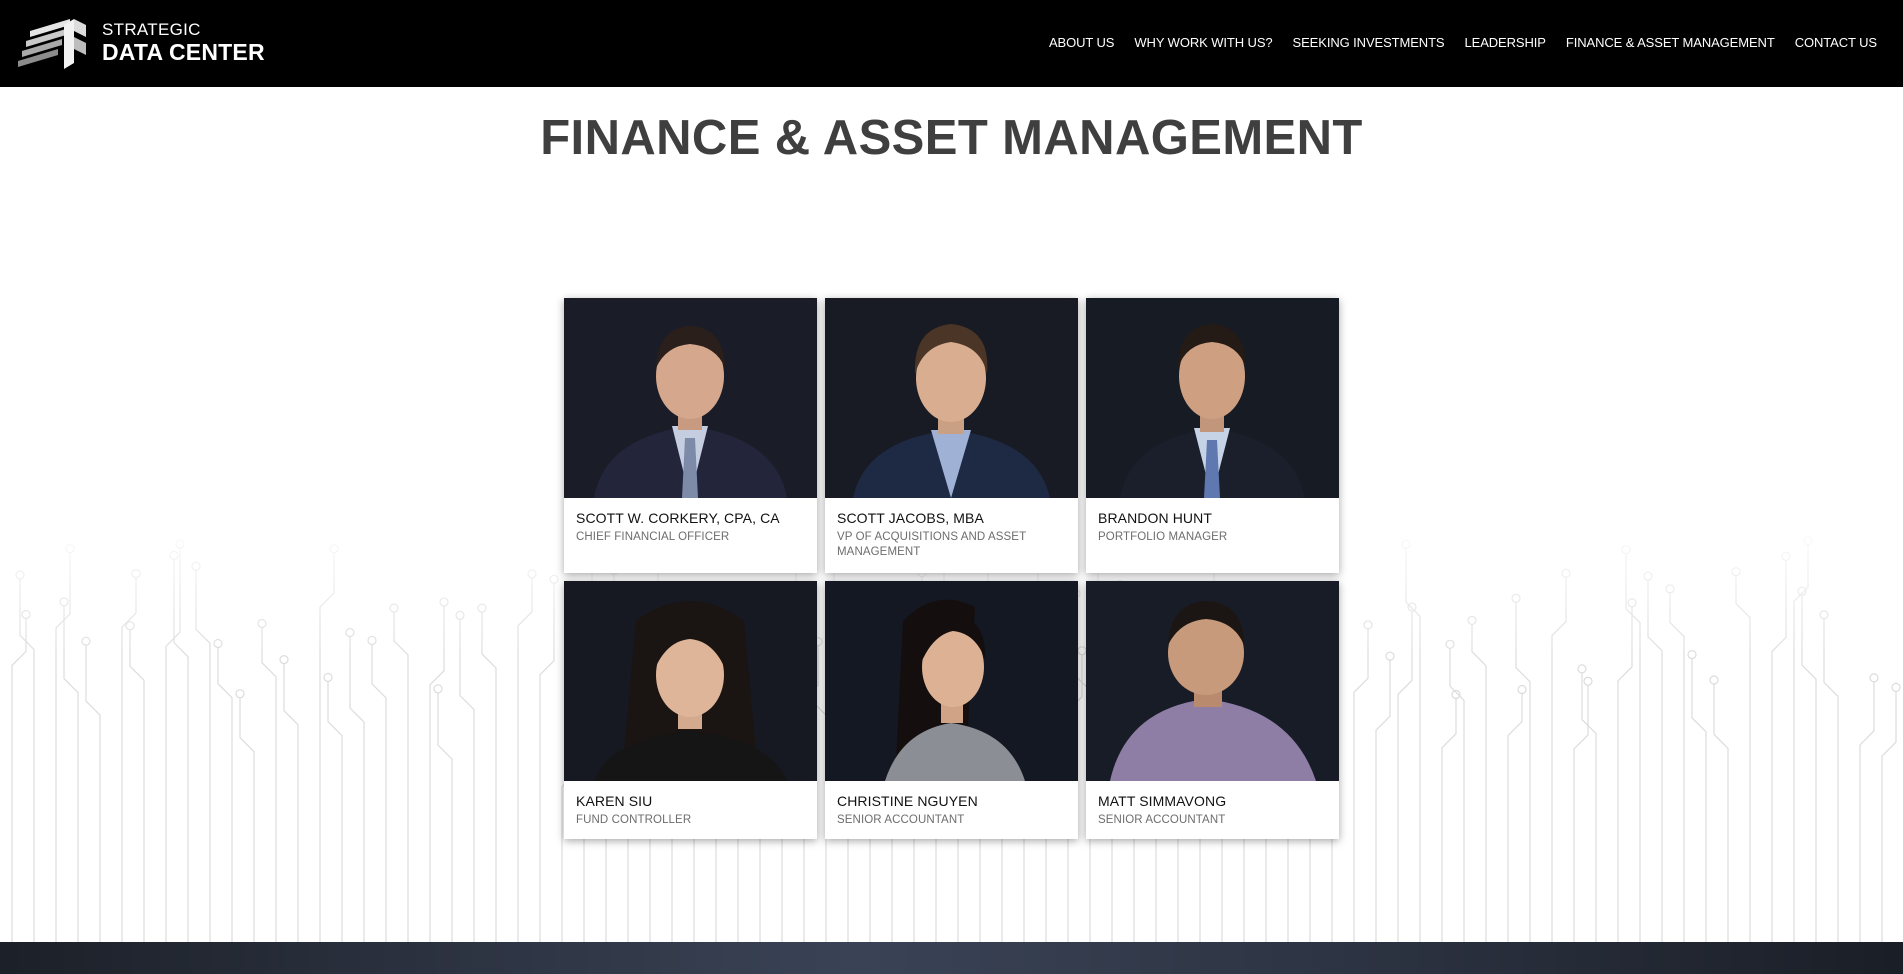  What do you see at coordinates (907, 801) in the screenshot?
I see `member-name: CHRISTINE NGUYEN` at bounding box center [907, 801].